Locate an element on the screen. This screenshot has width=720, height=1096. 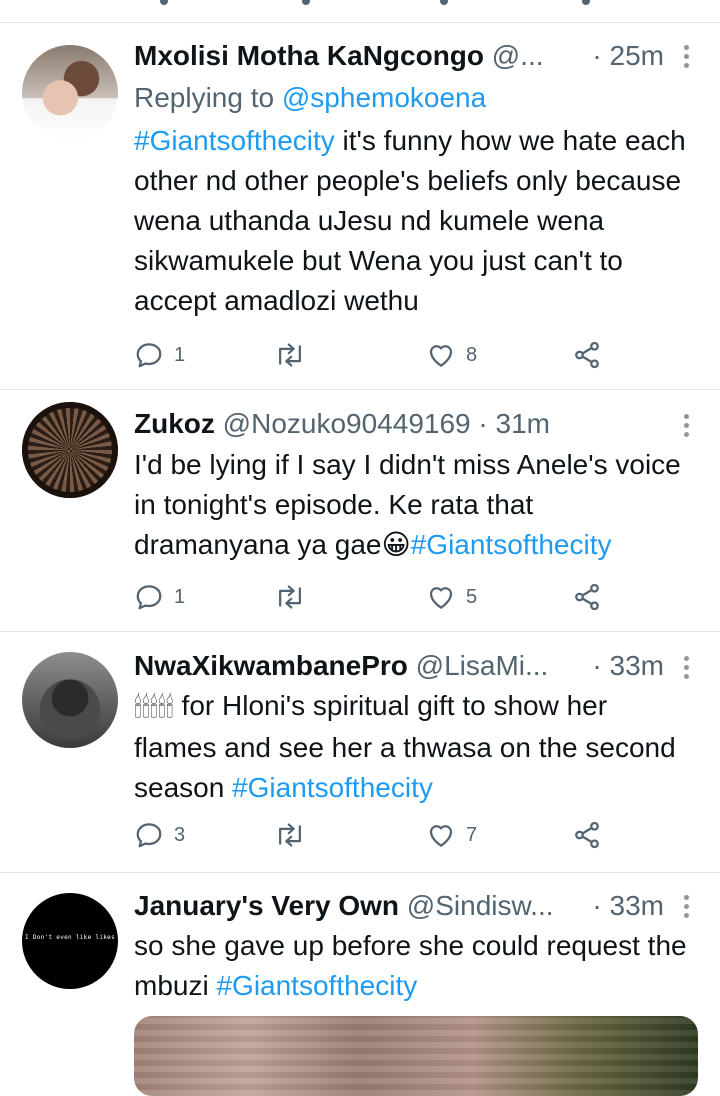
avatar-text: I Don't even like likes is located at coordinates (70, 937).